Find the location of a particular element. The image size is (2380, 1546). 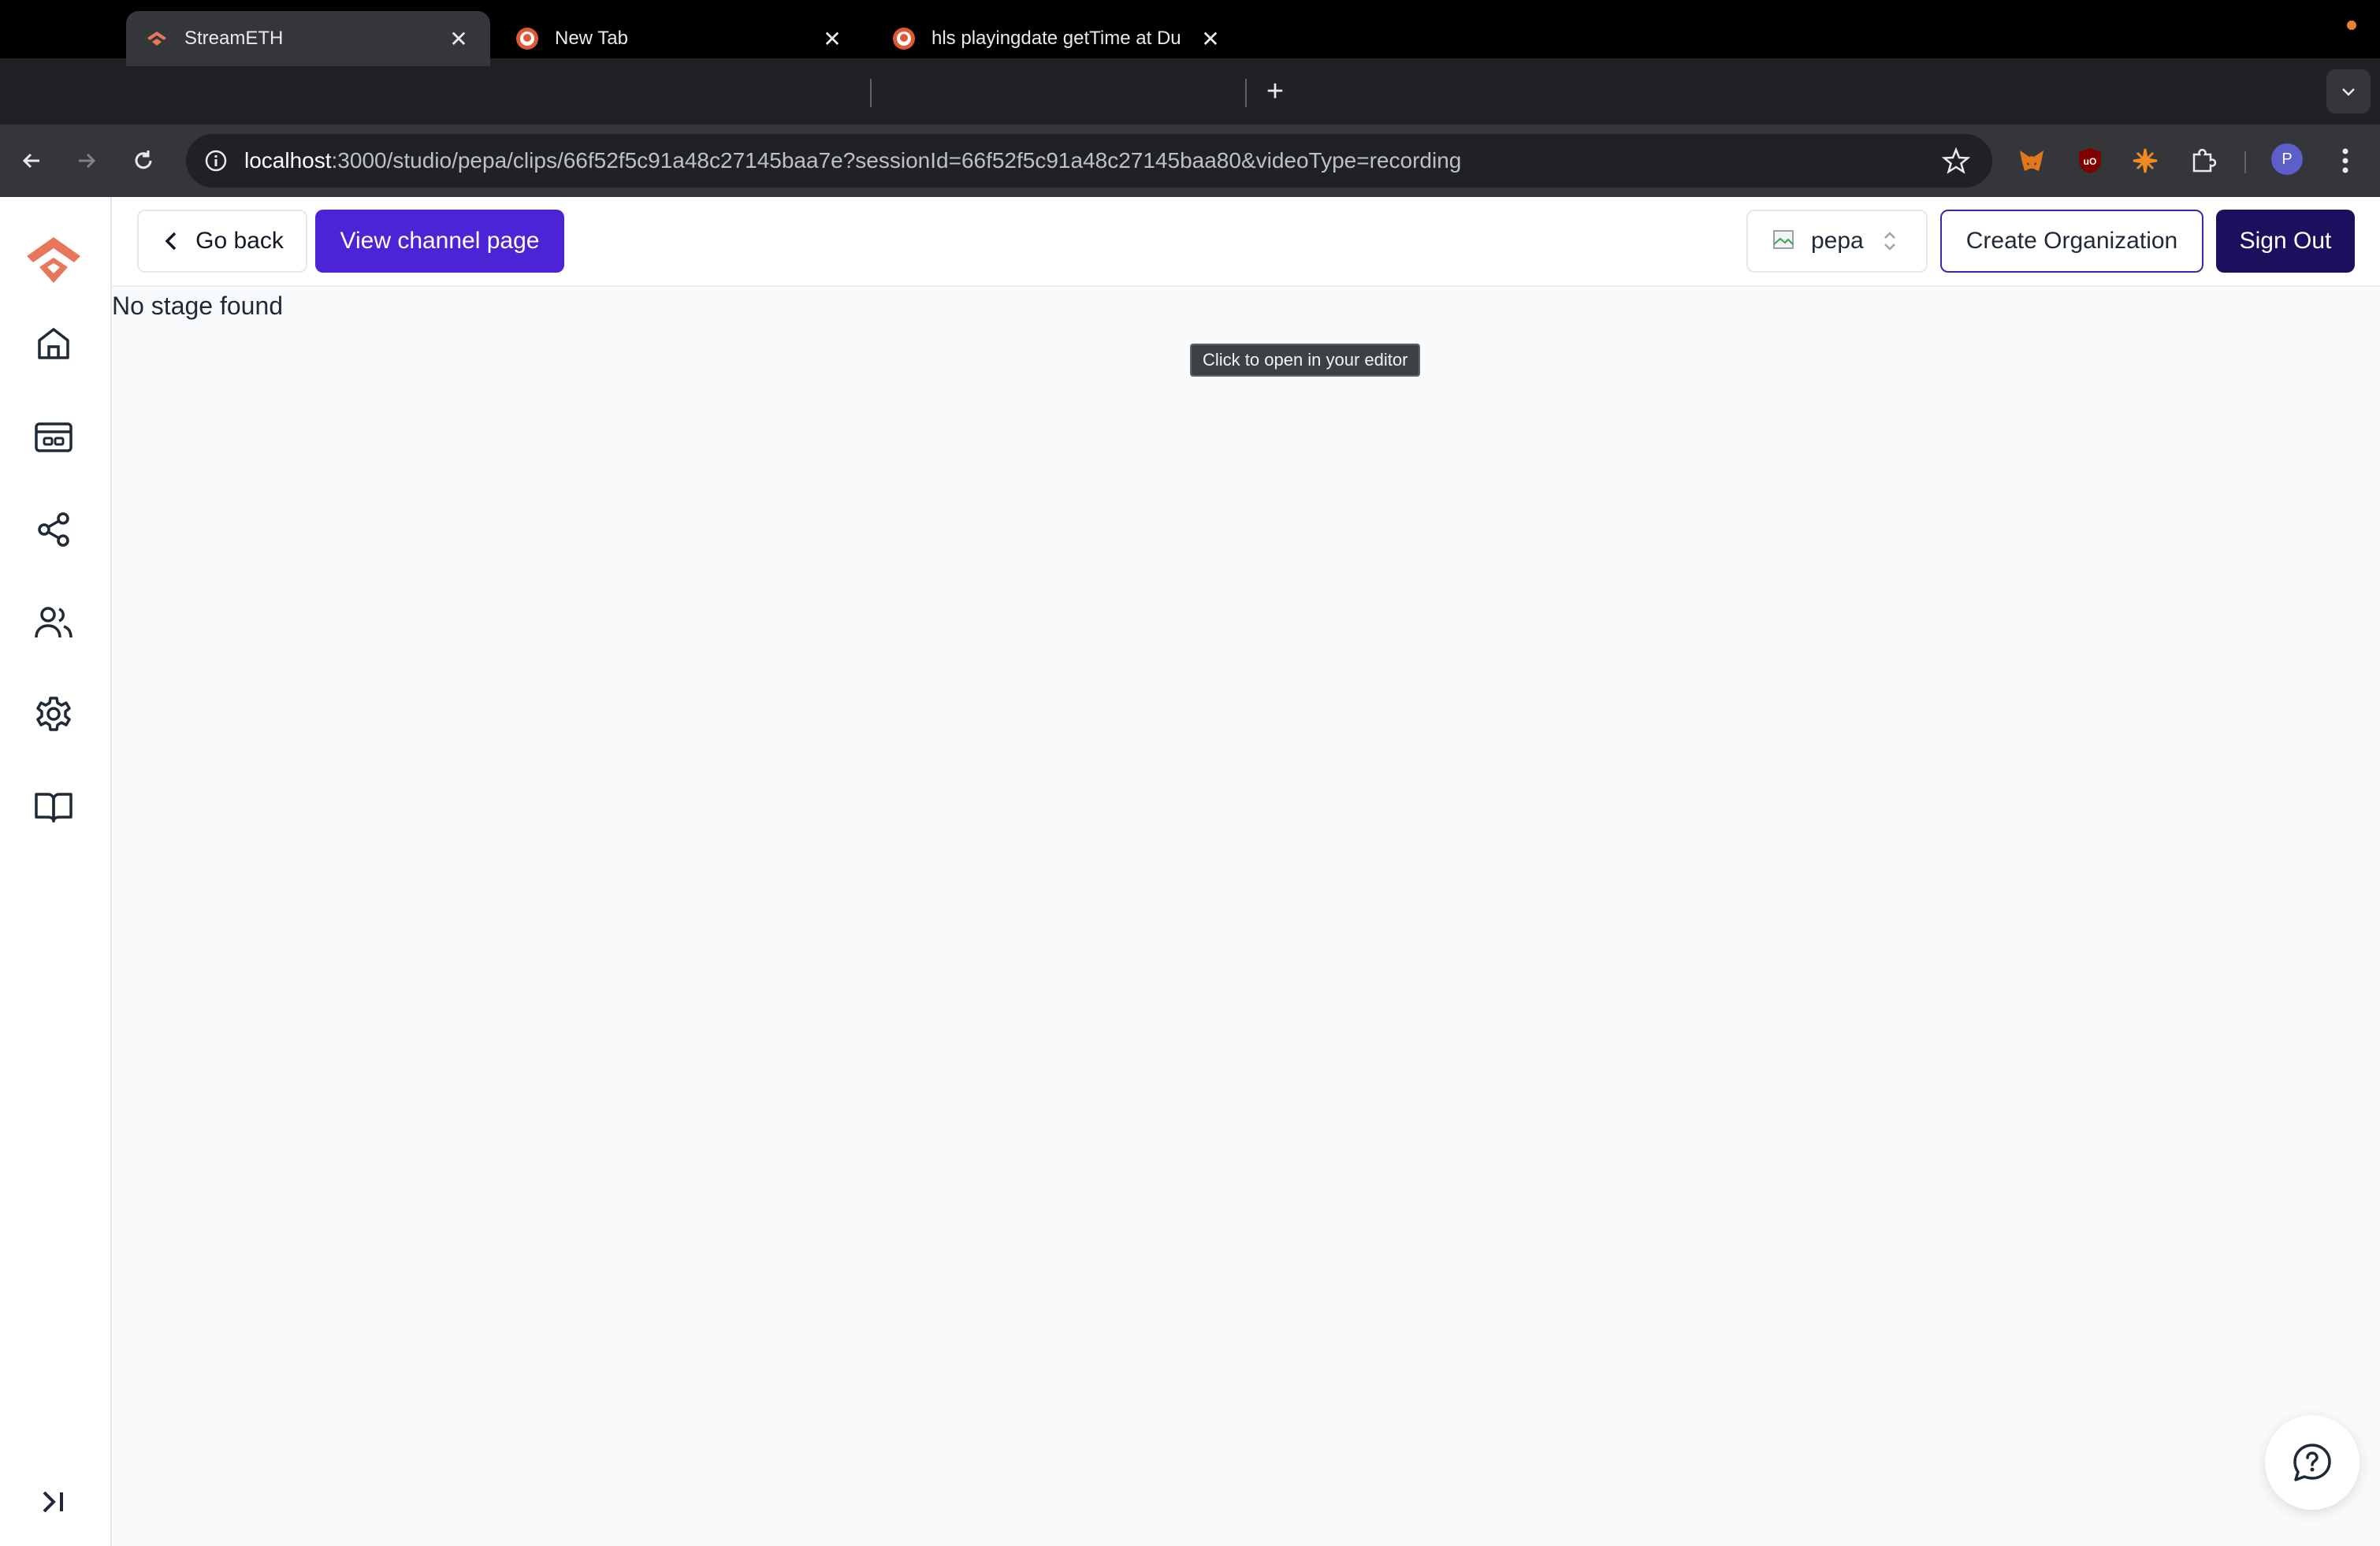

no-stage-message: No stage found is located at coordinates (198, 306).